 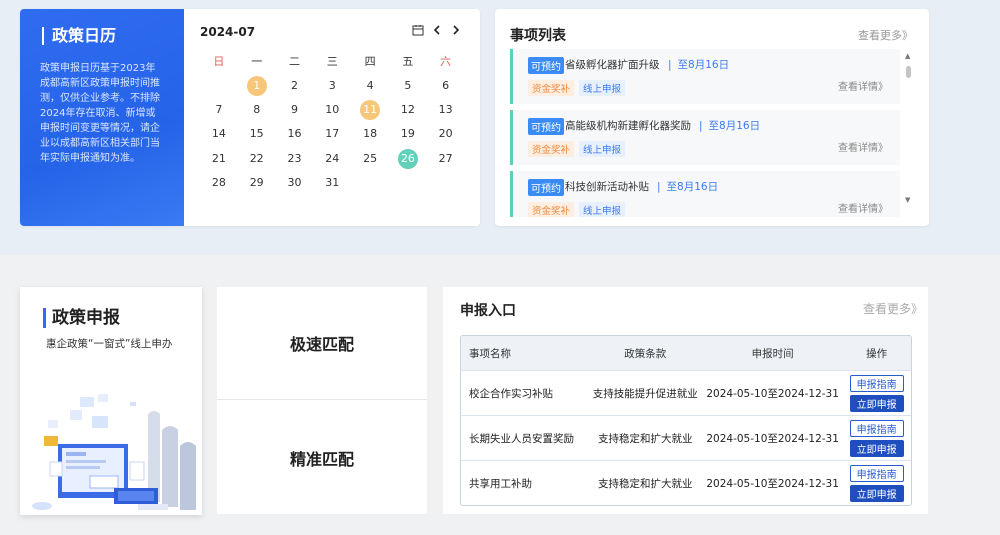 What do you see at coordinates (370, 109) in the screenshot?
I see `calendar-day: 11` at bounding box center [370, 109].